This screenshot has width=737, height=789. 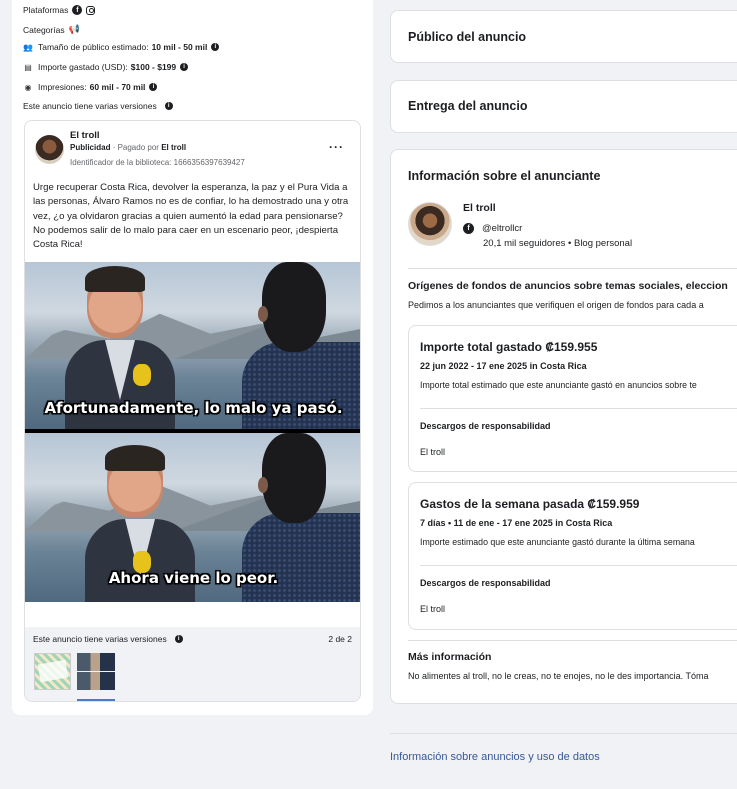 What do you see at coordinates (153, 67) in the screenshot?
I see `spend-value: $100 - $199` at bounding box center [153, 67].